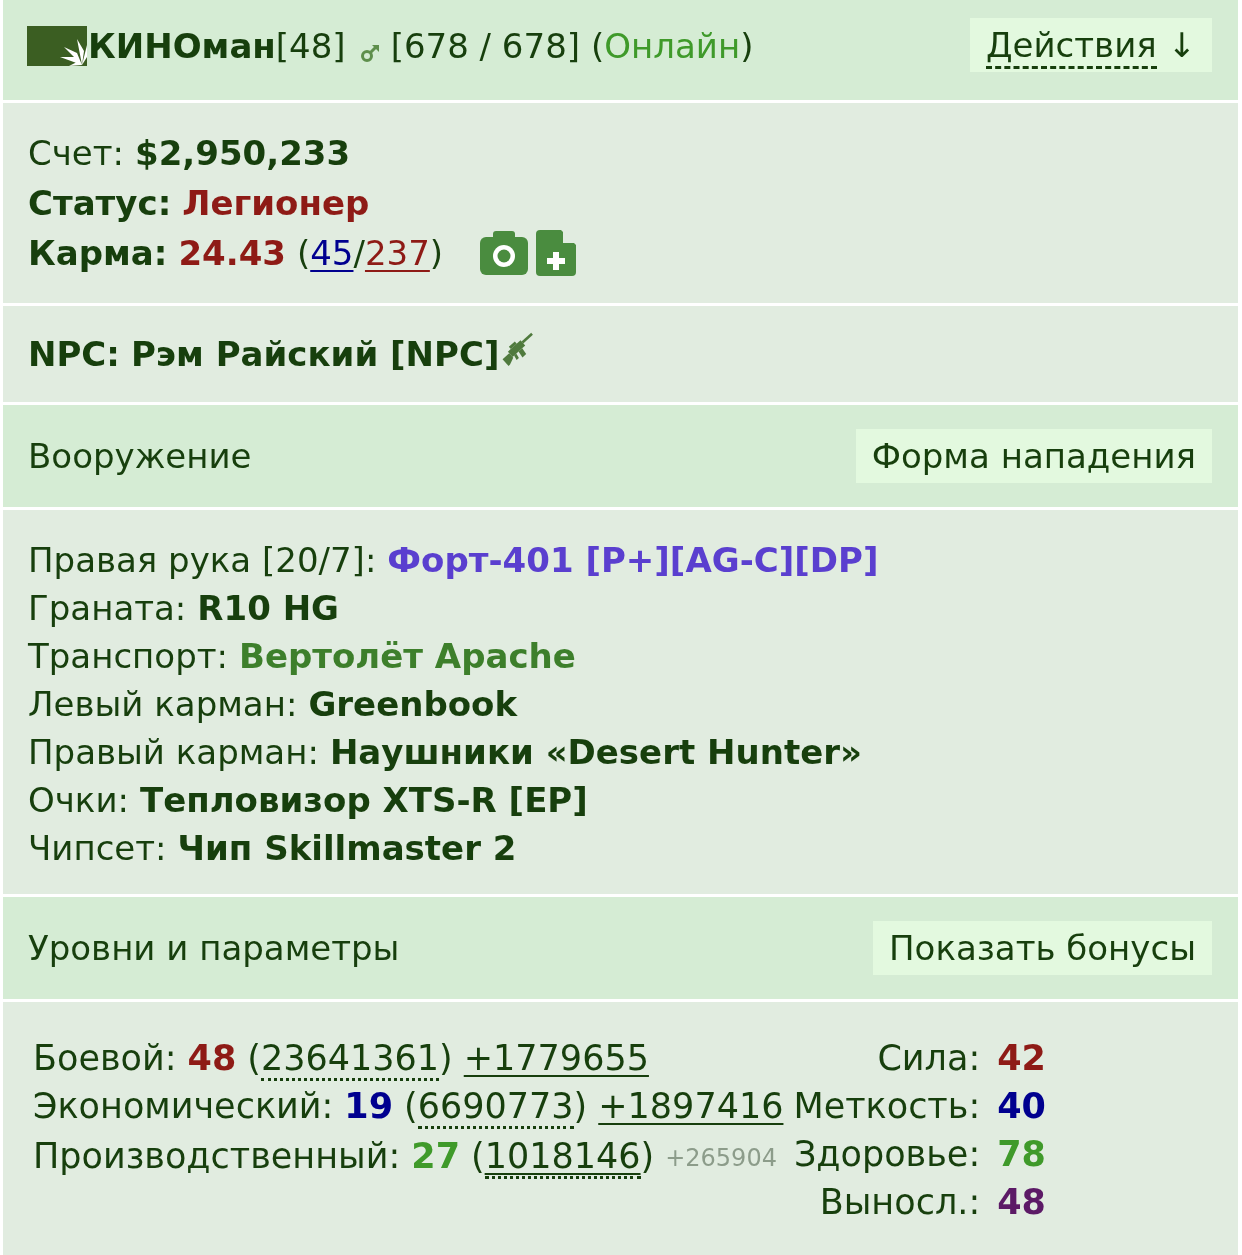  I want to click on skill-level: 19, so click(369, 1106).